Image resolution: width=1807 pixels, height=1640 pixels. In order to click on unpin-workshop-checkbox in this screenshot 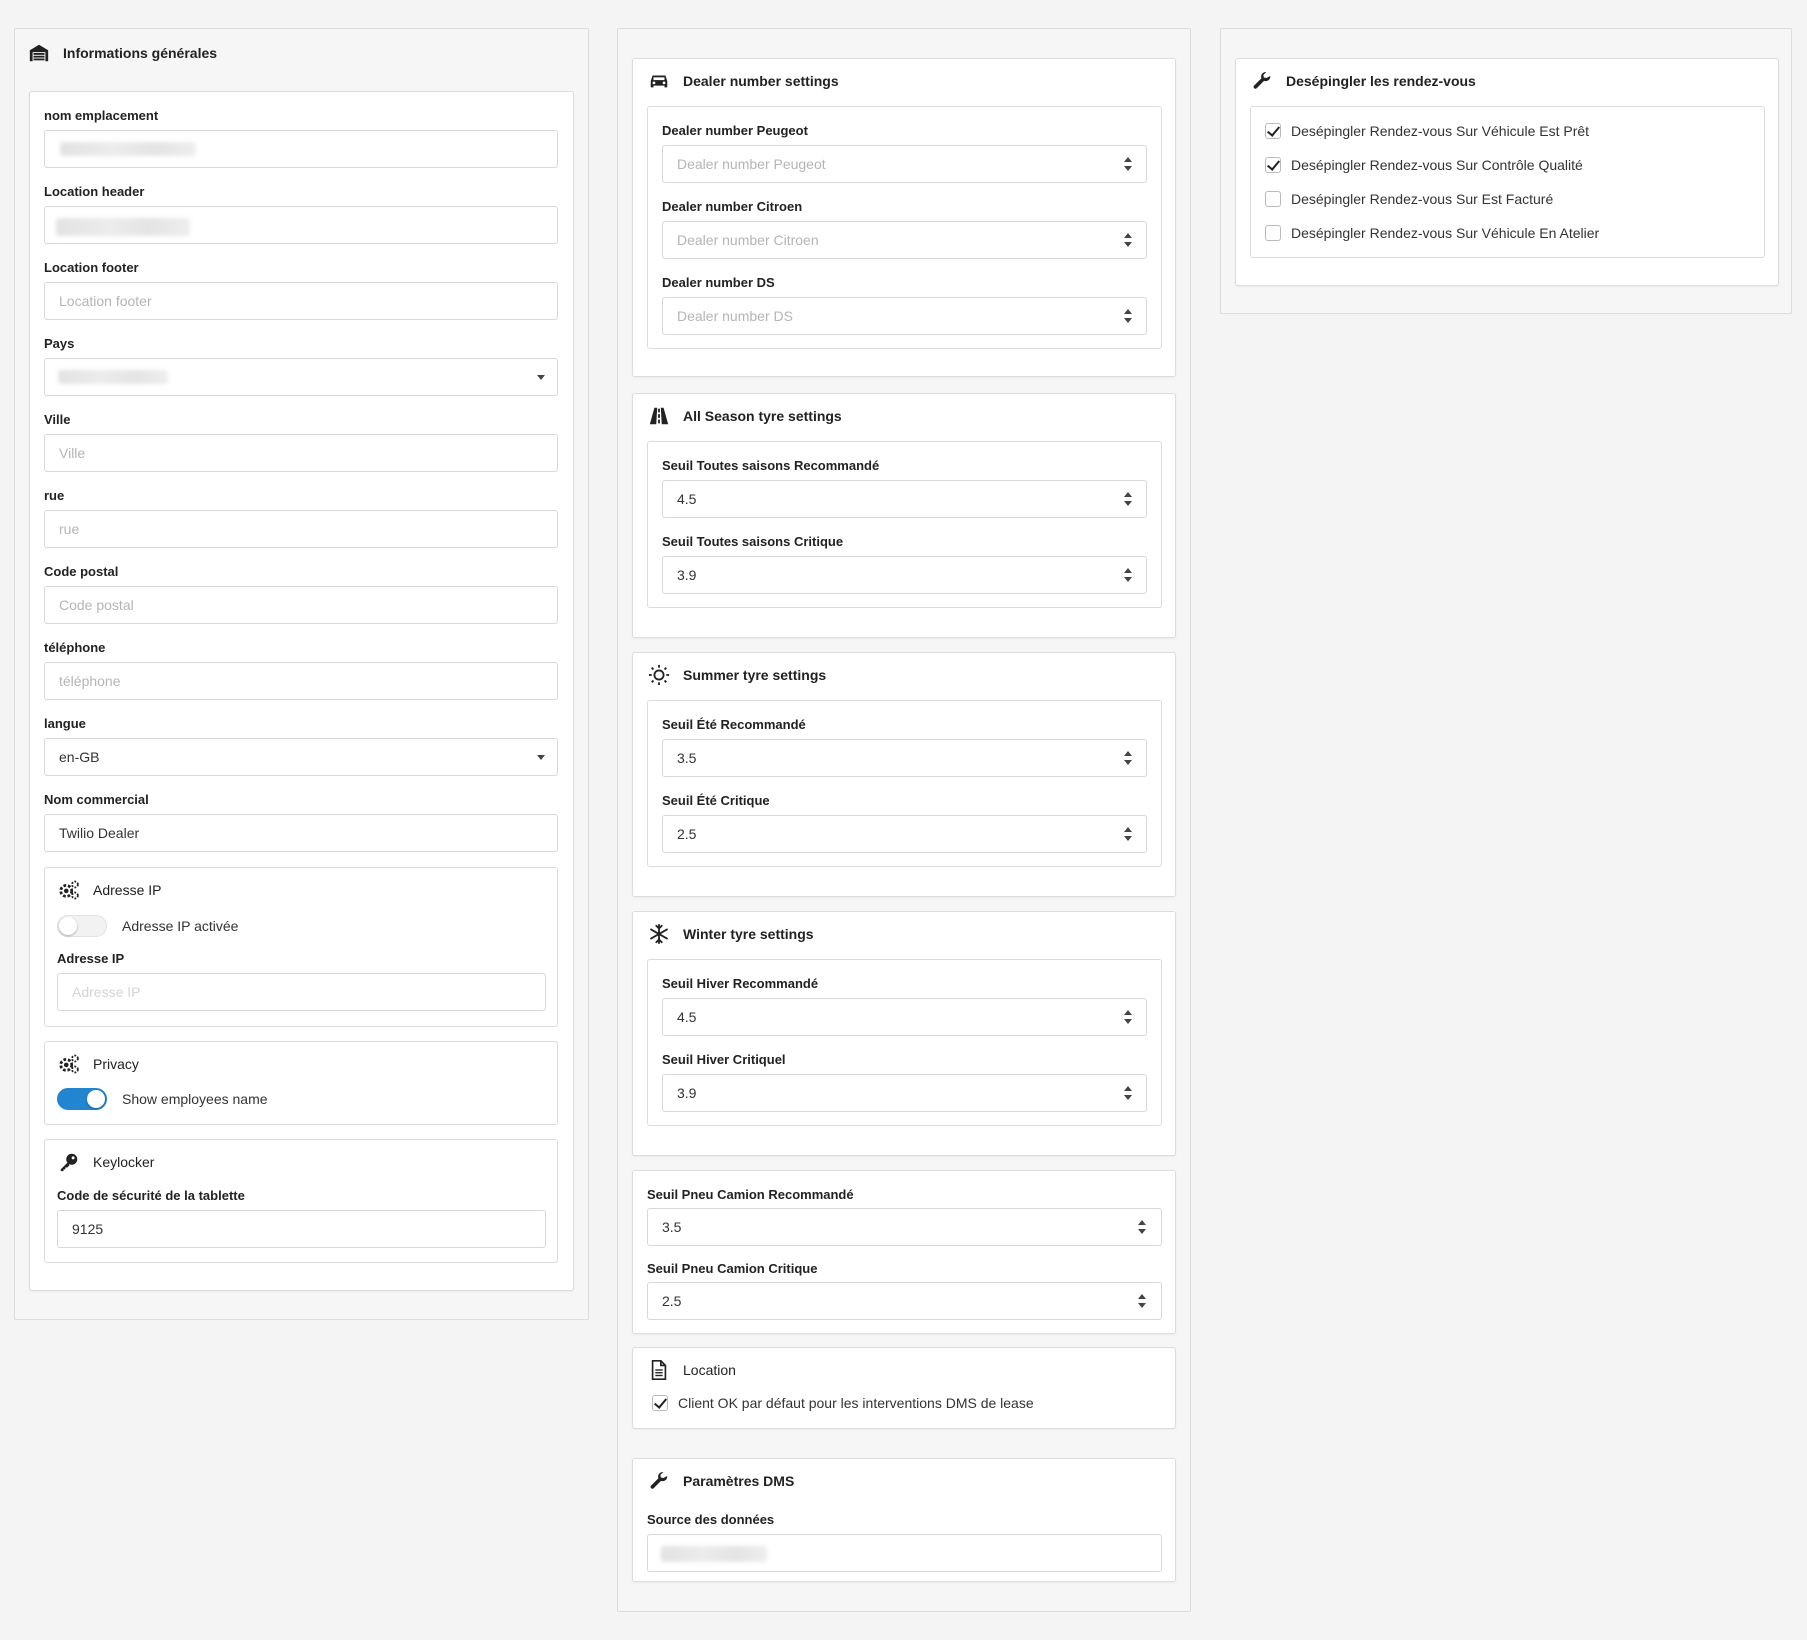, I will do `click(1273, 233)`.